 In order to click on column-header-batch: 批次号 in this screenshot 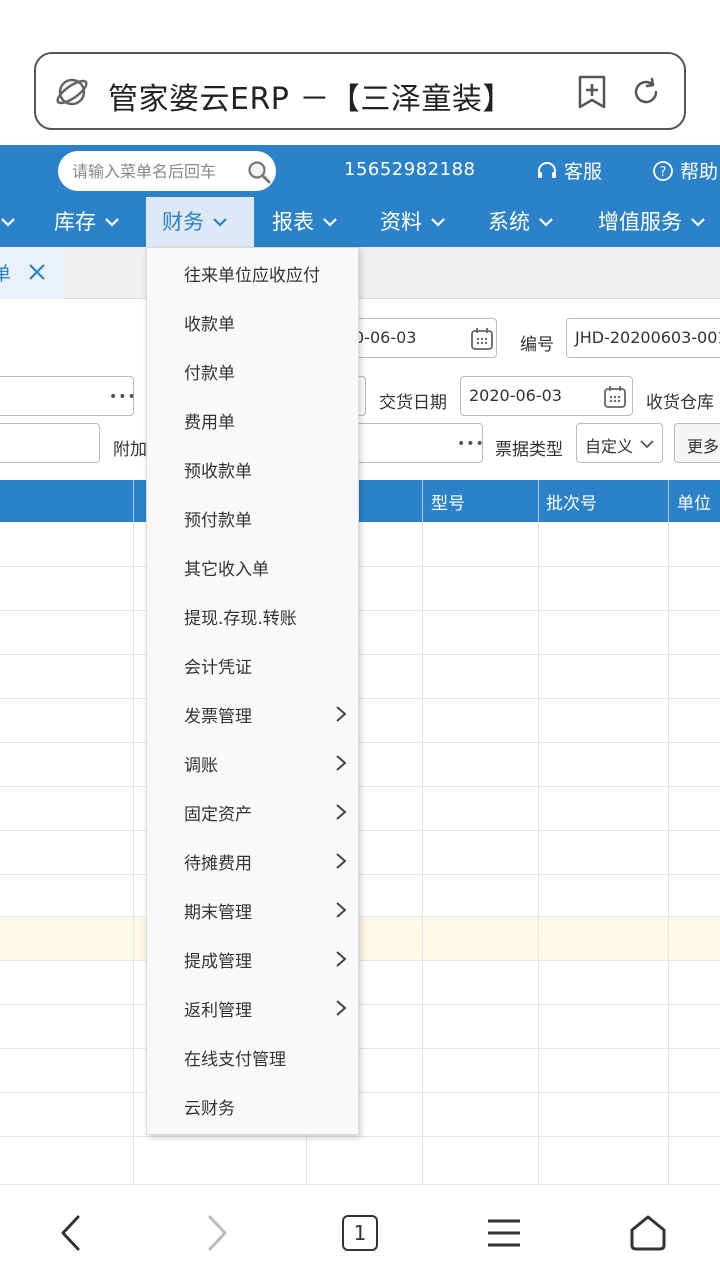, I will do `click(571, 501)`.